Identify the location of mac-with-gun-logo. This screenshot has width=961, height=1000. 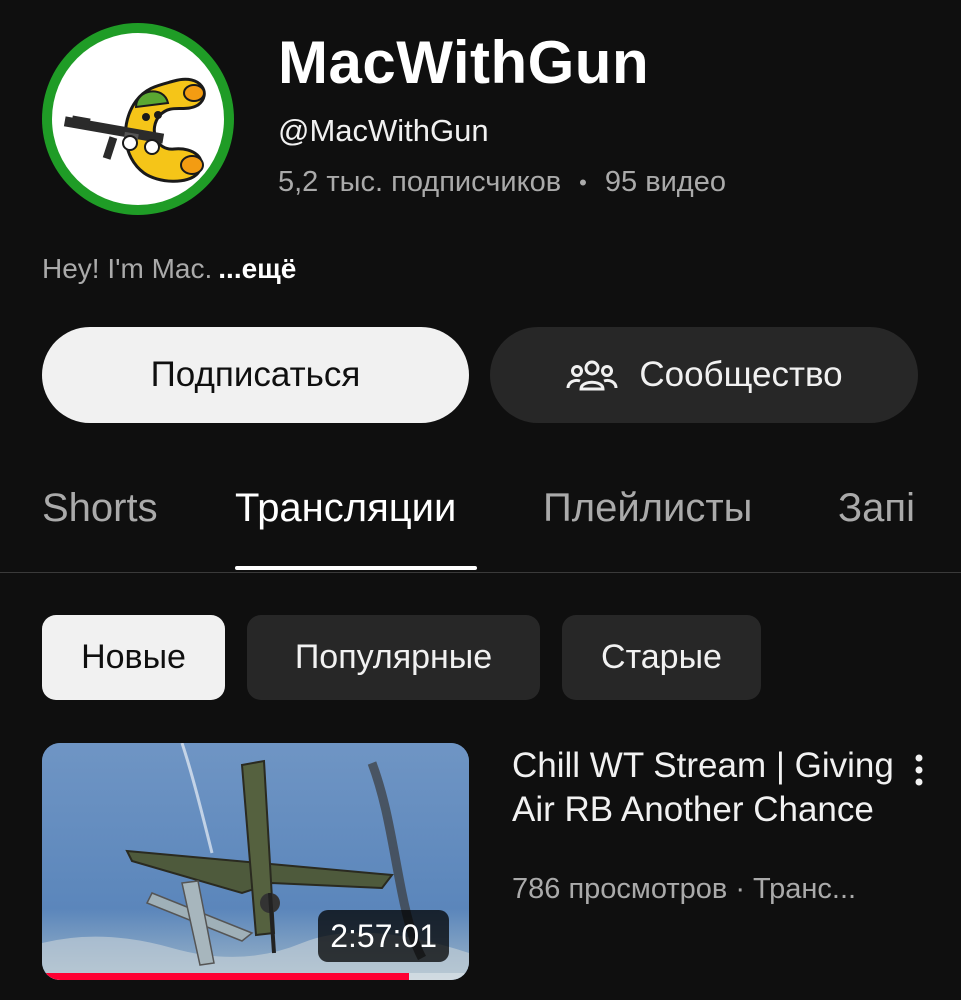
(134, 130).